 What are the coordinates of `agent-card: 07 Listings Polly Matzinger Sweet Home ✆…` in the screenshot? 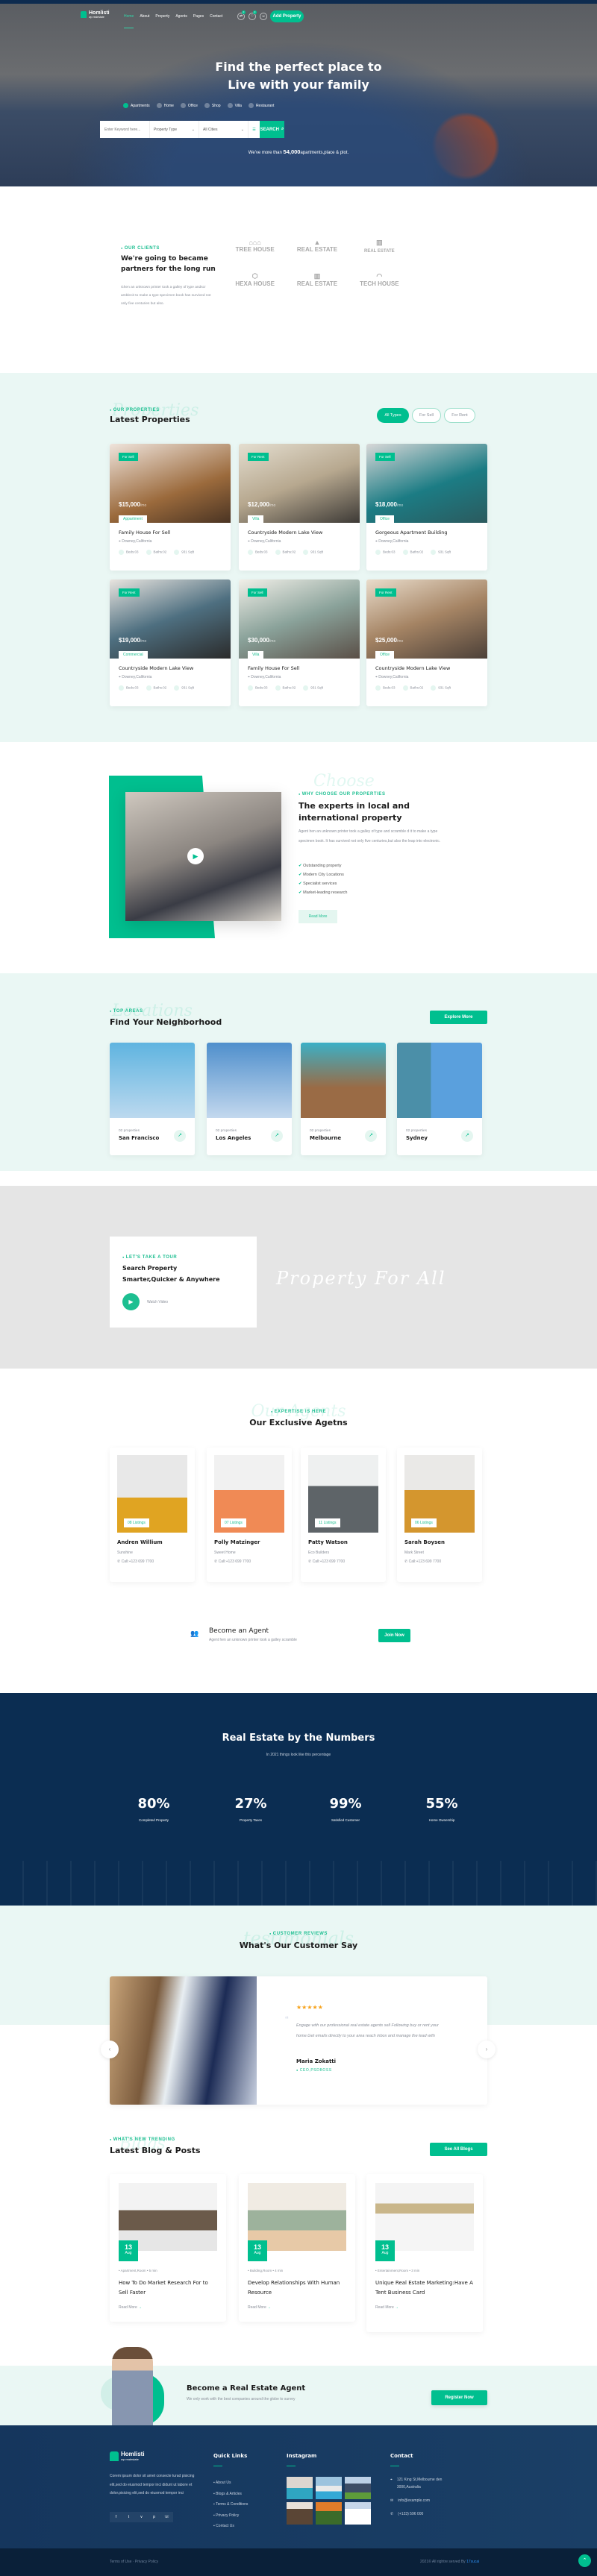 It's located at (250, 1515).